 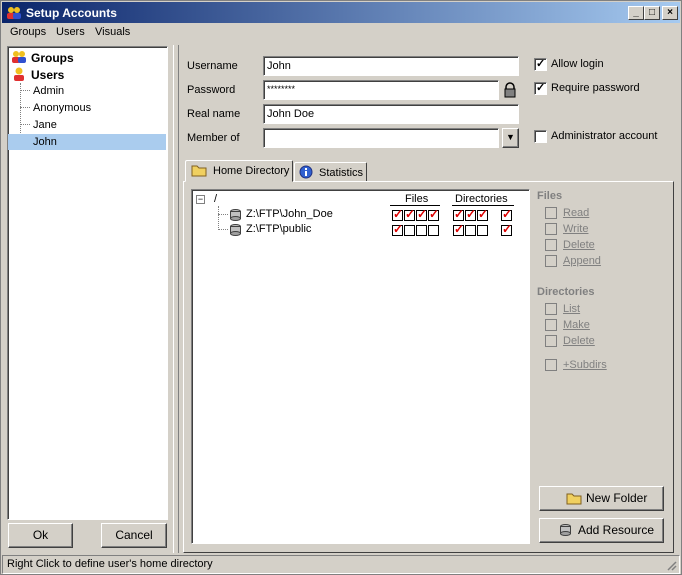 I want to click on append-checkbox, so click(x=551, y=261).